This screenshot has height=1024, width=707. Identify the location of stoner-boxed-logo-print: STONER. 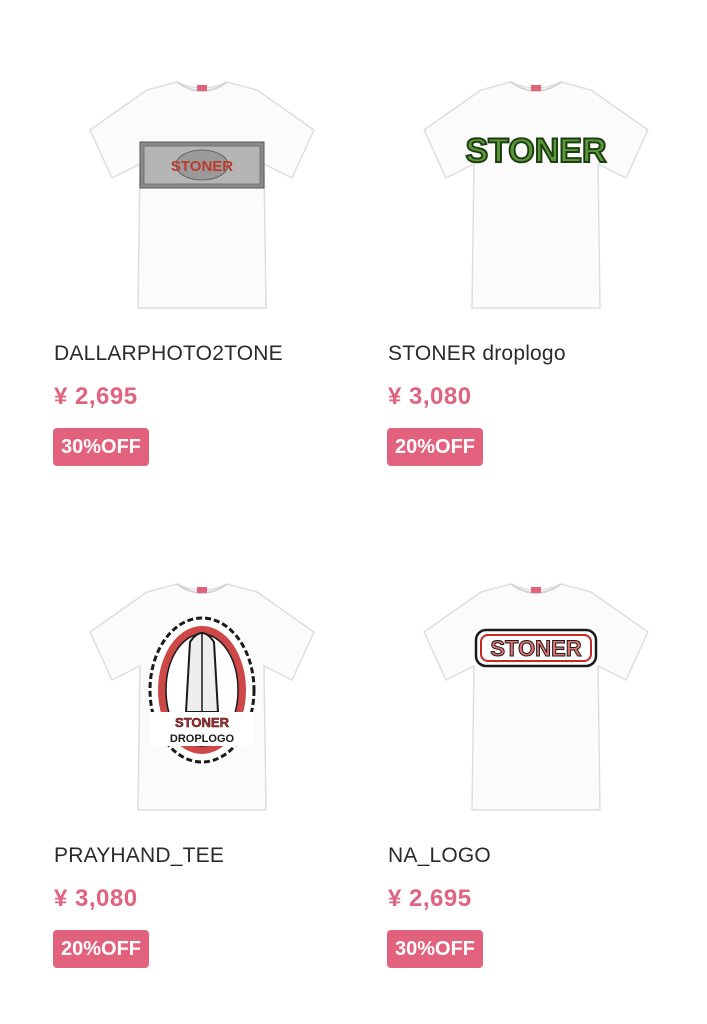
(536, 648).